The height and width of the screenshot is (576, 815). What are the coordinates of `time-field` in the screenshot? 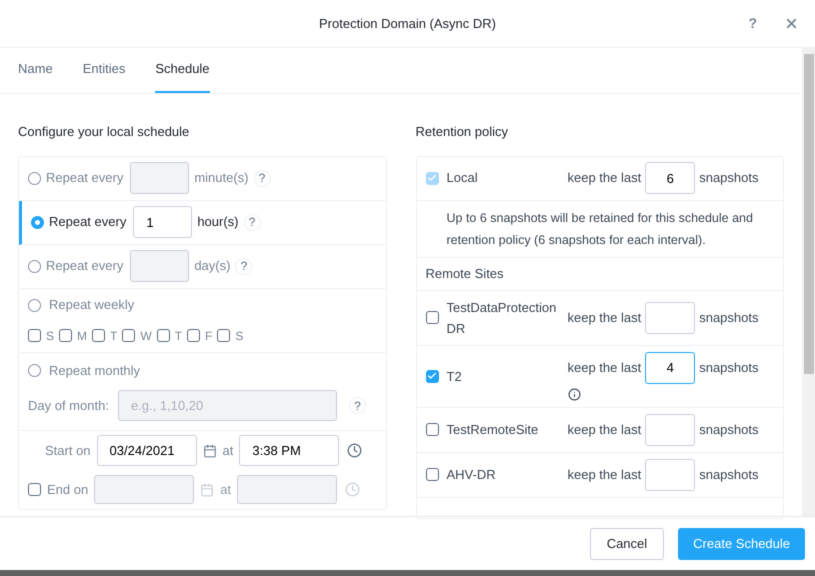 It's located at (287, 489).